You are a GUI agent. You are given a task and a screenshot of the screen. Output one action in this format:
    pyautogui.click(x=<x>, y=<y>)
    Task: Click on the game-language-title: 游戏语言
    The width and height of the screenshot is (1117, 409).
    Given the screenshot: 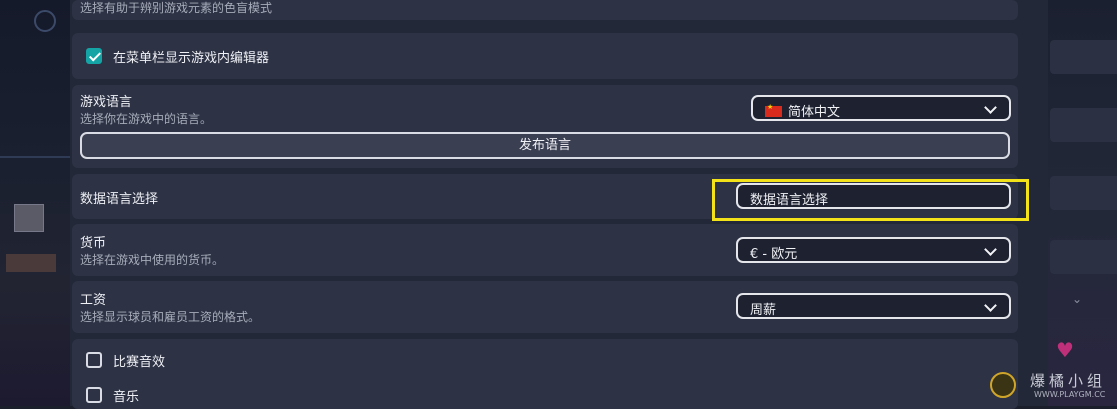 What is the action you would take?
    pyautogui.click(x=106, y=102)
    